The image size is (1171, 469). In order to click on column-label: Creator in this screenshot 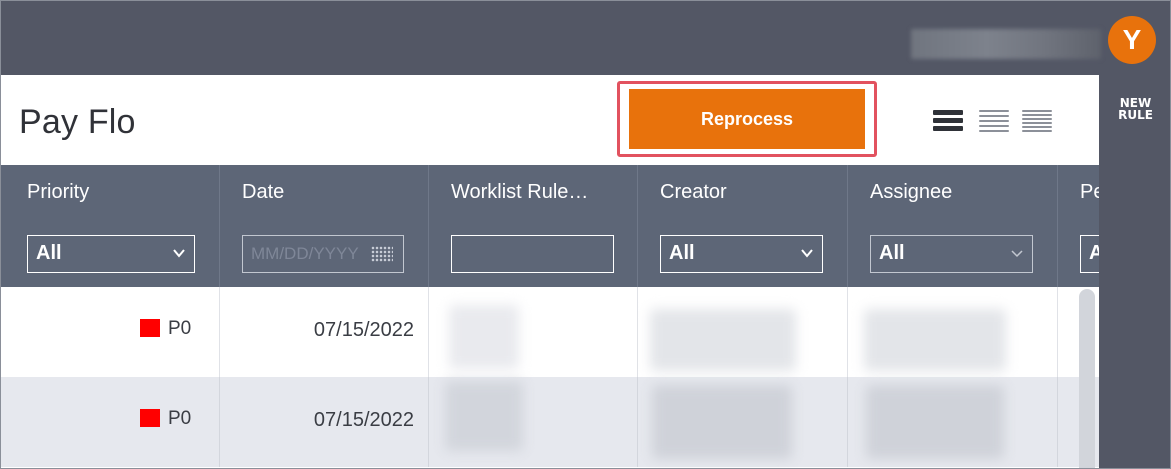, I will do `click(693, 192)`.